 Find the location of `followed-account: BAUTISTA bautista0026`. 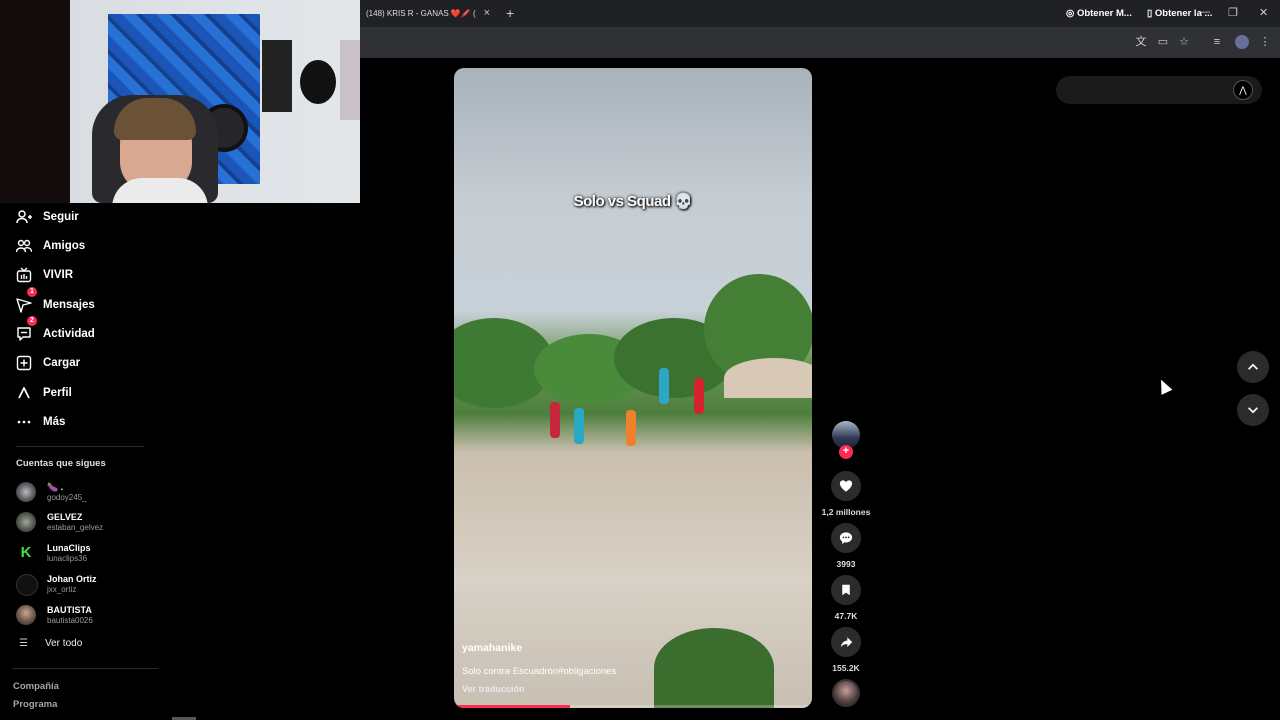

followed-account: BAUTISTA bautista0026 is located at coordinates (86, 616).